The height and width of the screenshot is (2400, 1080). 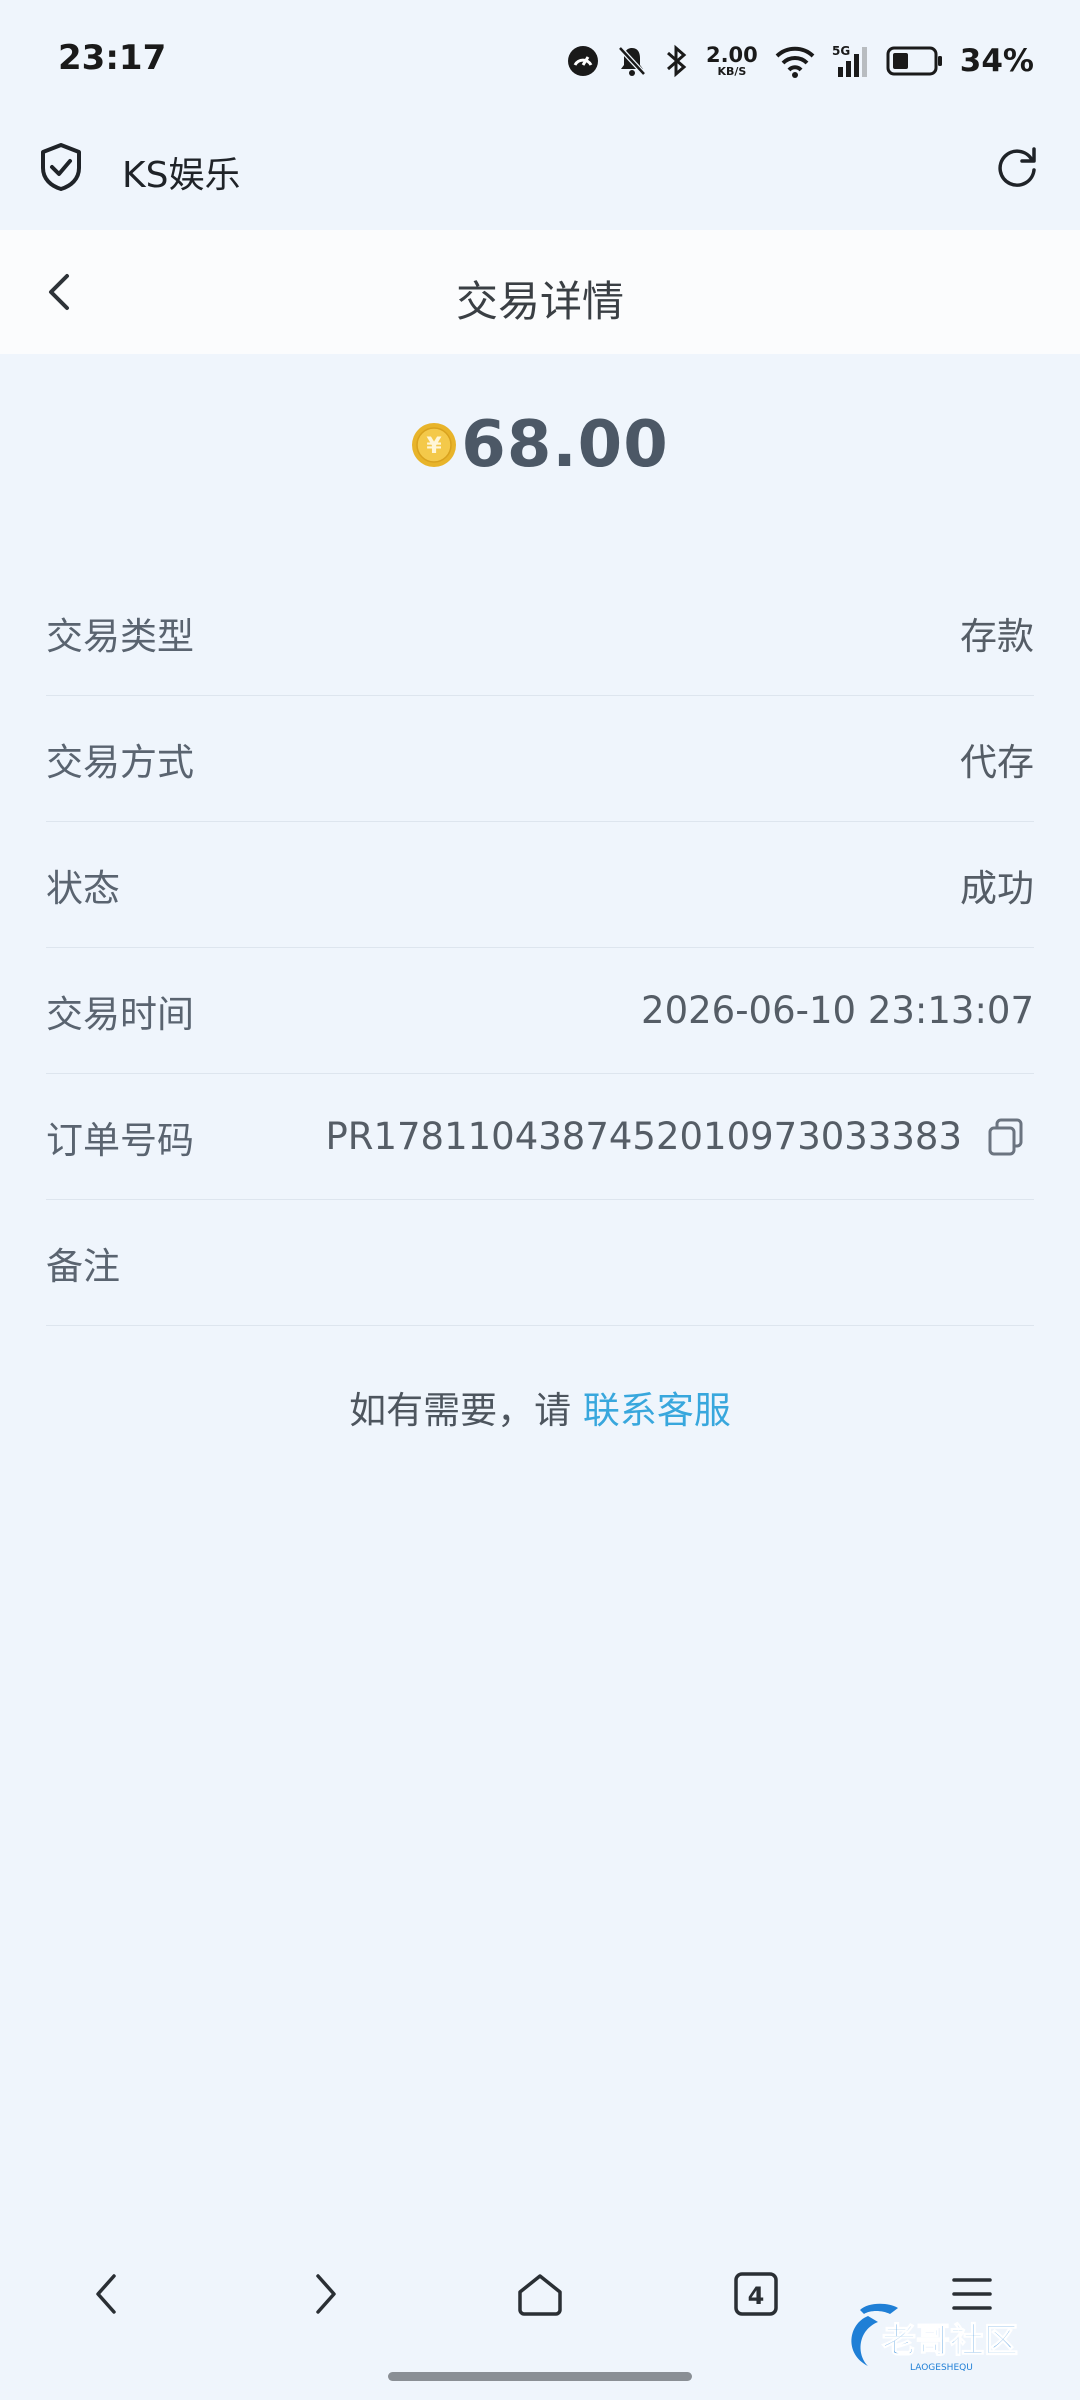 What do you see at coordinates (324, 2294) in the screenshot?
I see `nav-forward-icon` at bounding box center [324, 2294].